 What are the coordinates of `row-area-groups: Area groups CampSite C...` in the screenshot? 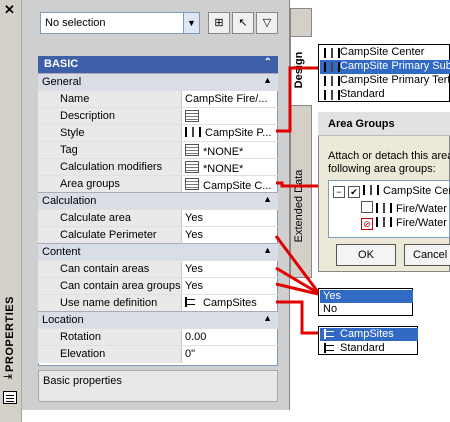 It's located at (158, 184).